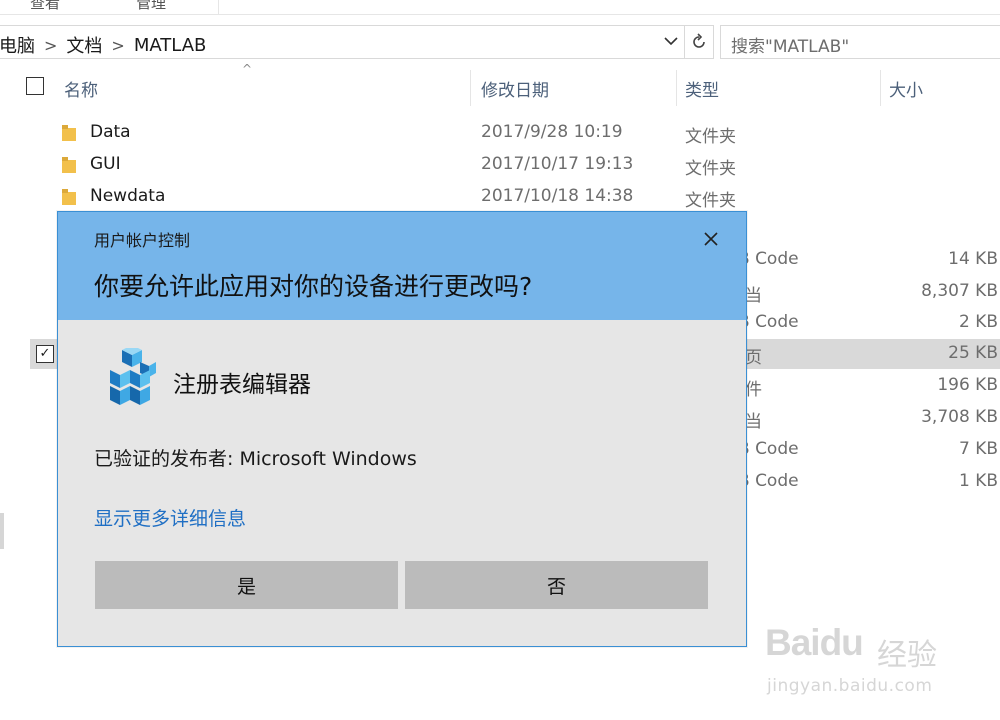  I want to click on select-all-checkbox, so click(35, 86).